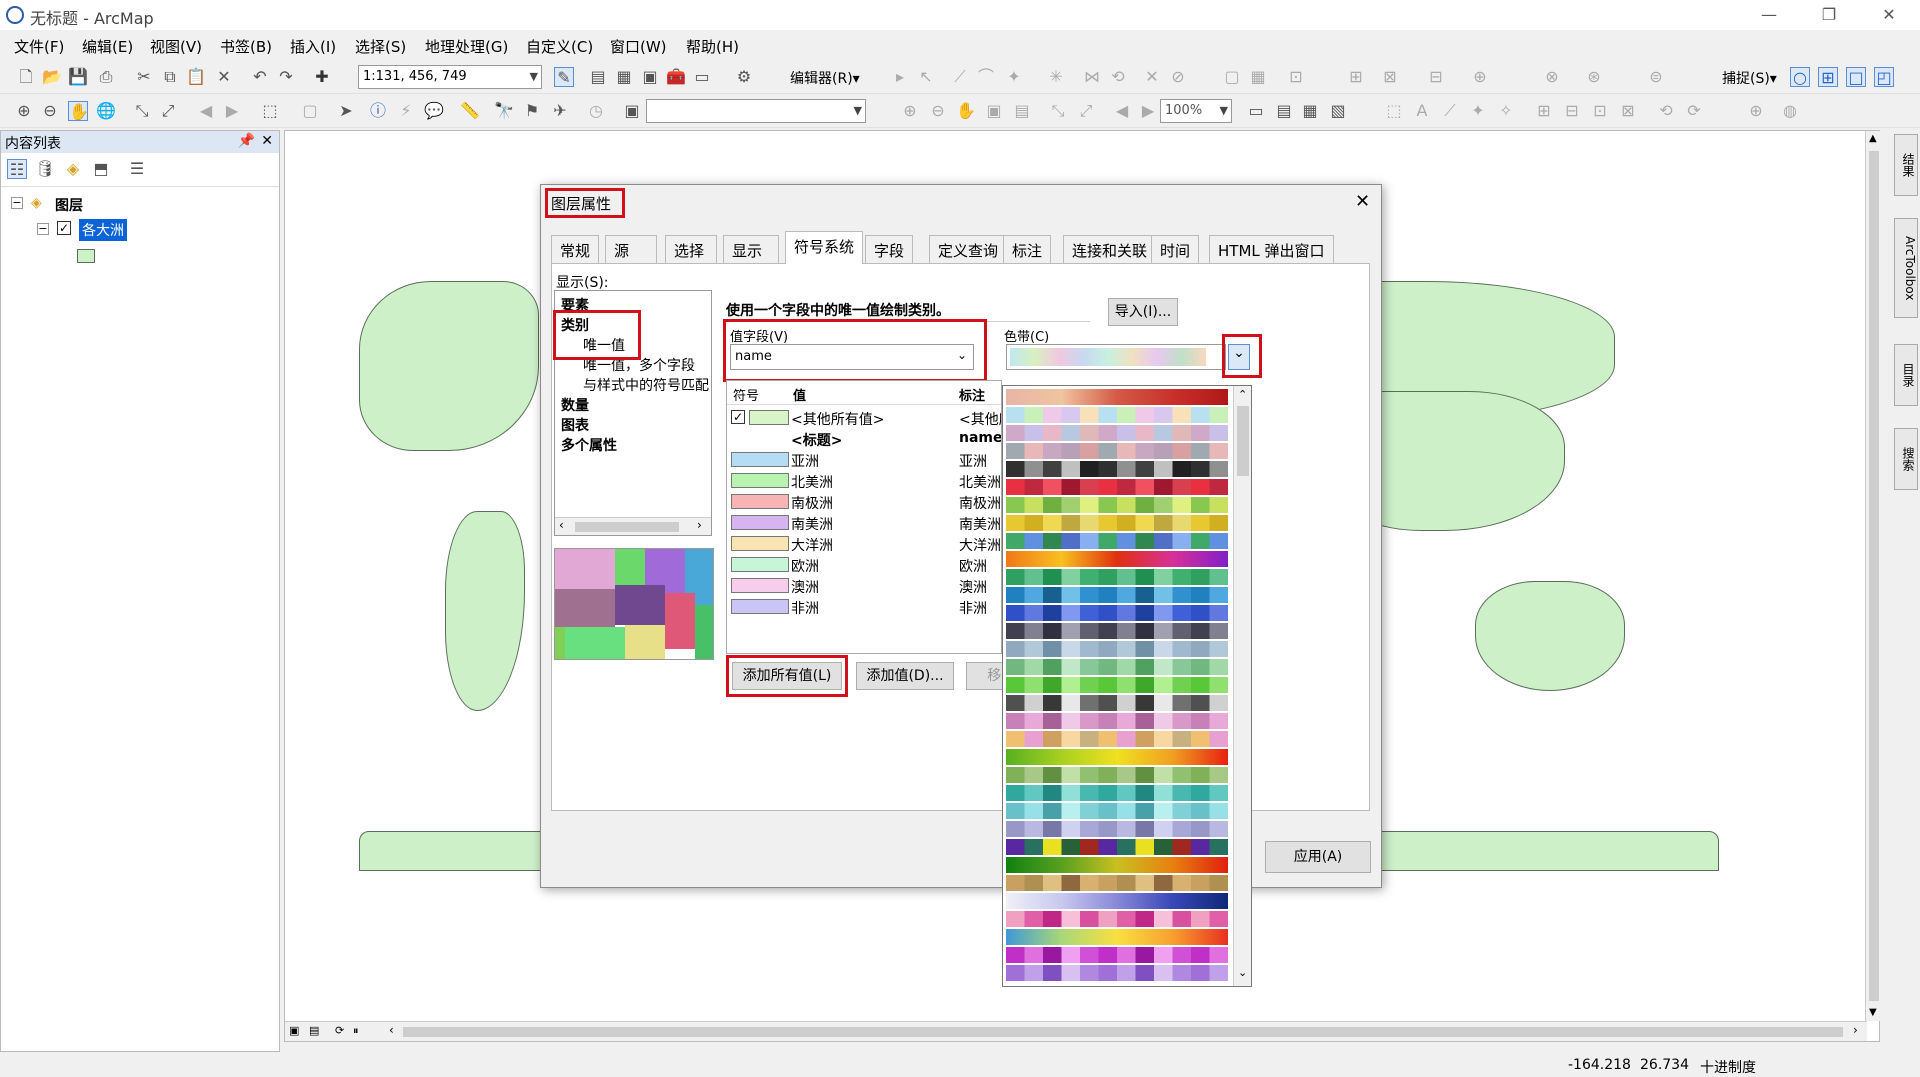 The image size is (1920, 1077). I want to click on draw-callout-icon: ✧, so click(1506, 111).